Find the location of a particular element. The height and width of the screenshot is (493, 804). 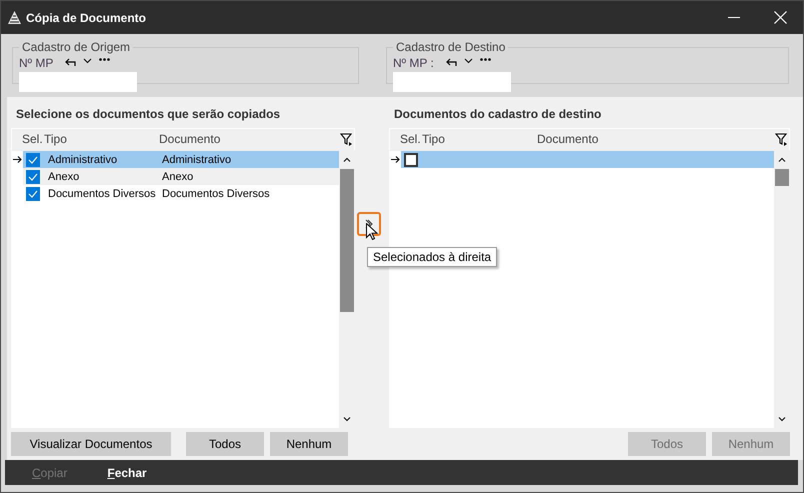

footer-button: Fechar is located at coordinates (127, 473).